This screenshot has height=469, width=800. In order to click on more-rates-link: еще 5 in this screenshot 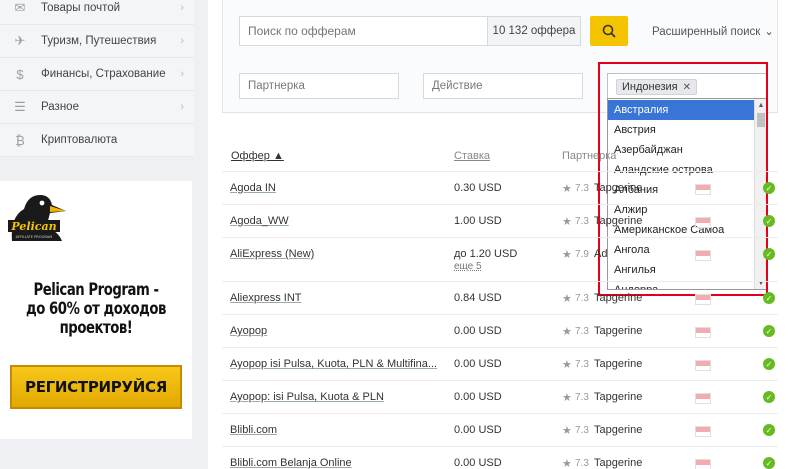, I will do `click(468, 266)`.